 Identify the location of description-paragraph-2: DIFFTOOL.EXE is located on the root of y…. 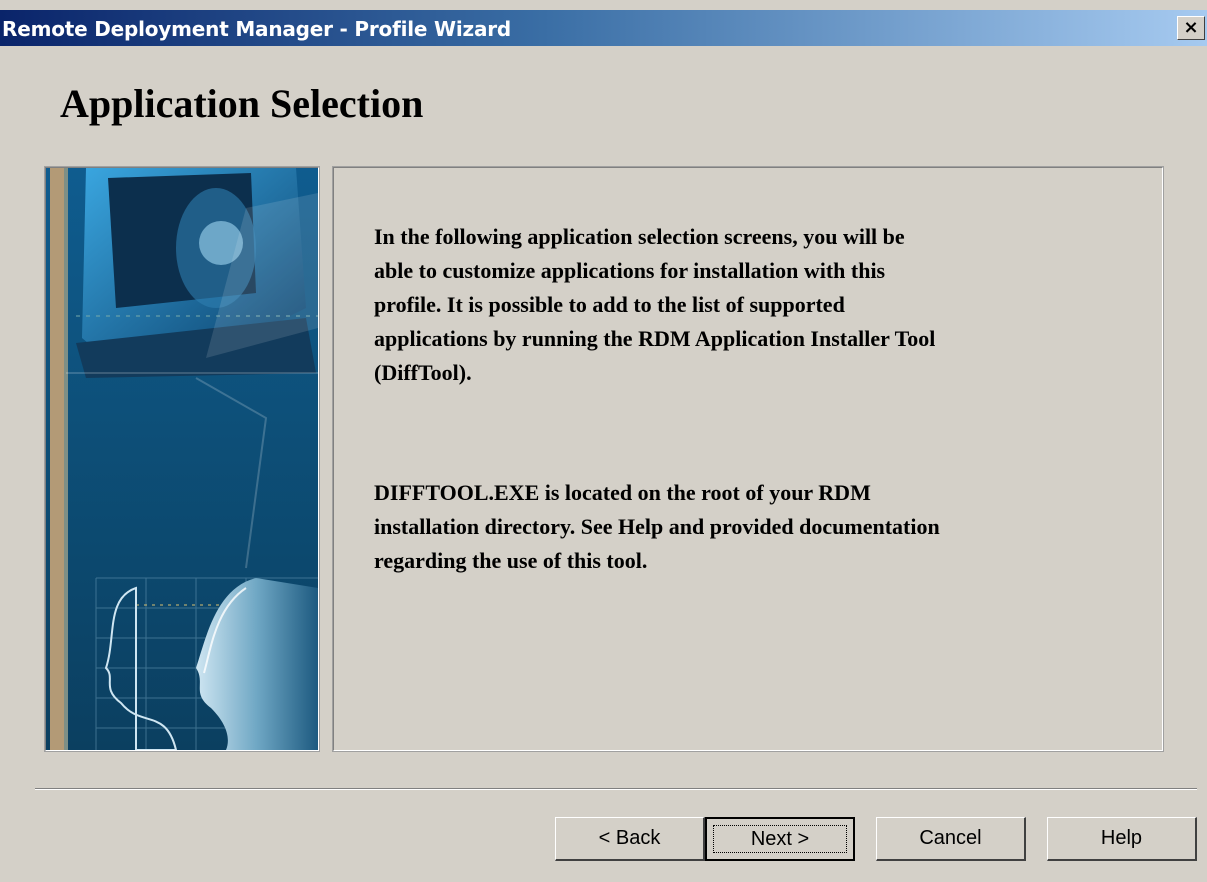
(657, 526).